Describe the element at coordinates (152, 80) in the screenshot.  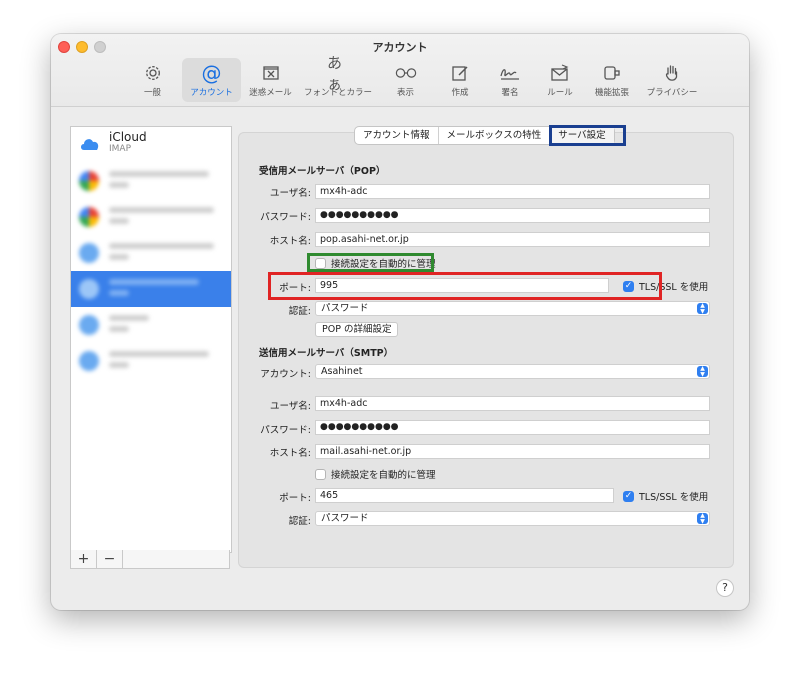
I see `tab-general: 一般` at that location.